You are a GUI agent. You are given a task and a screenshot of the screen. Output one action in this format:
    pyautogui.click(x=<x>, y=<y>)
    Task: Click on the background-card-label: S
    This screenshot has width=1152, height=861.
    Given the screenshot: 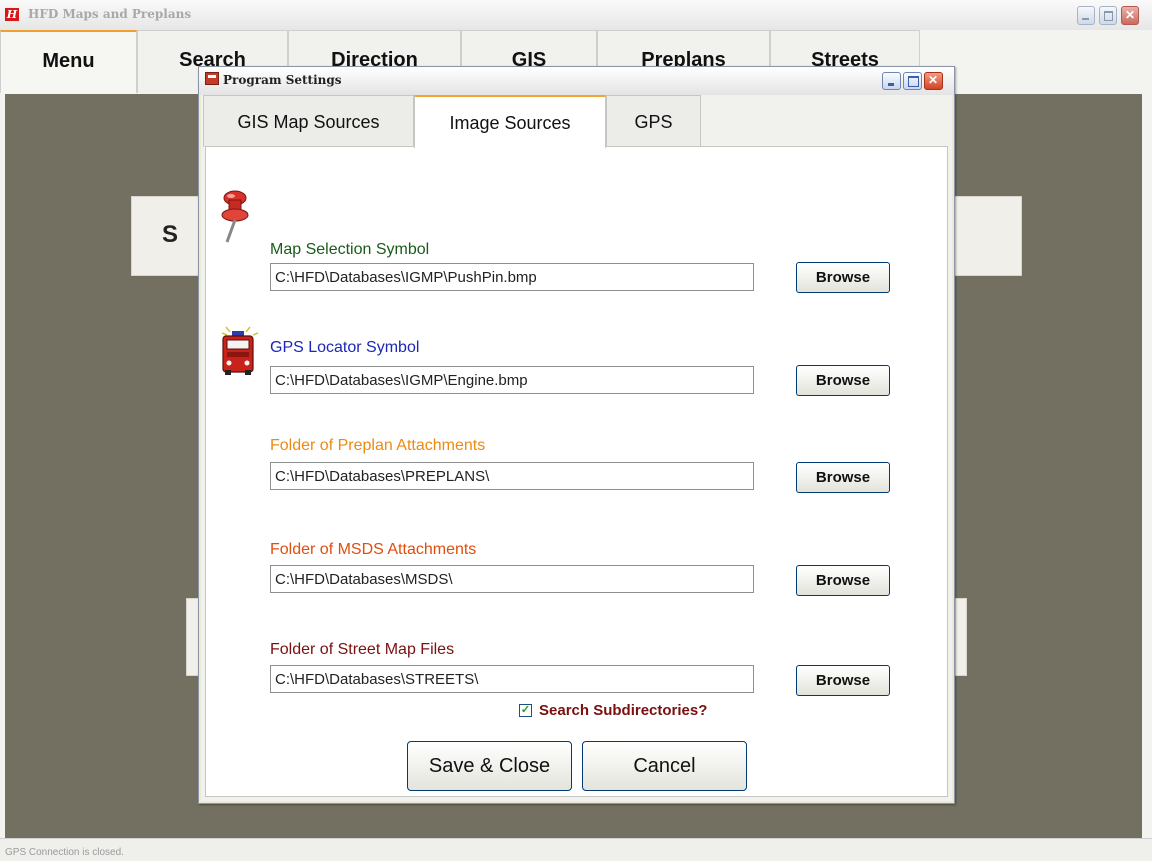 What is the action you would take?
    pyautogui.click(x=170, y=234)
    